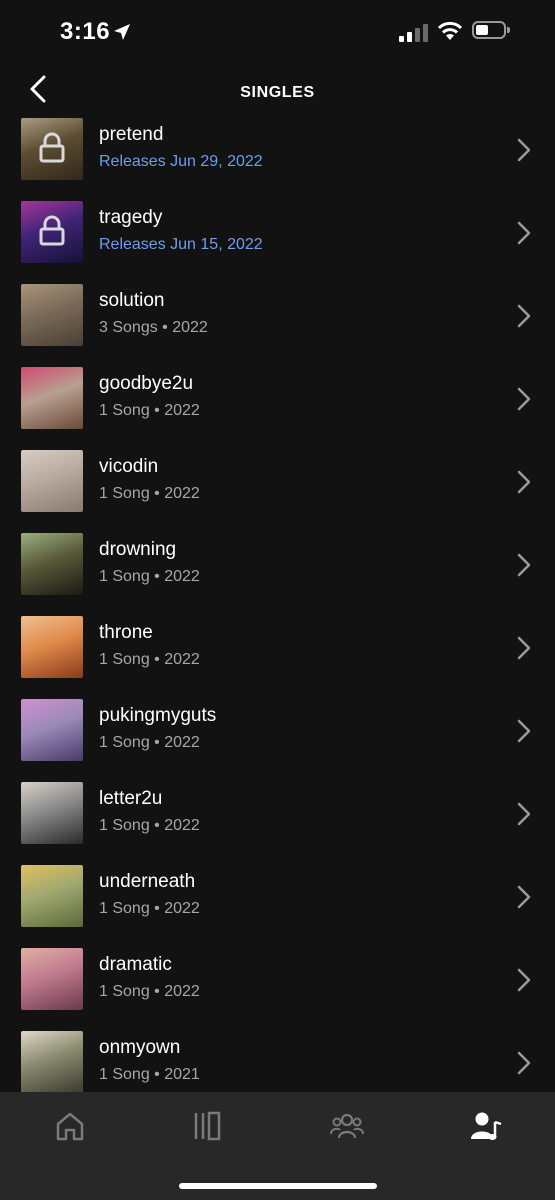 The width and height of the screenshot is (555, 1200). Describe the element at coordinates (129, 466) in the screenshot. I see `single-title: vicodin` at that location.